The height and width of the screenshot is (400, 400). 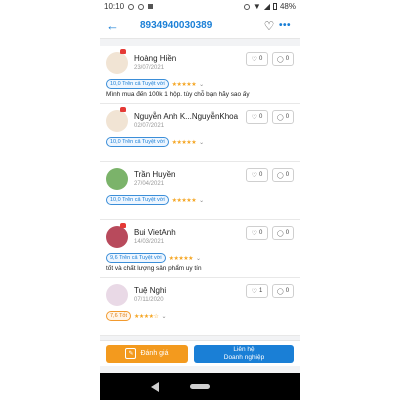 What do you see at coordinates (146, 316) in the screenshot?
I see `star-rating: ★★★★☆` at bounding box center [146, 316].